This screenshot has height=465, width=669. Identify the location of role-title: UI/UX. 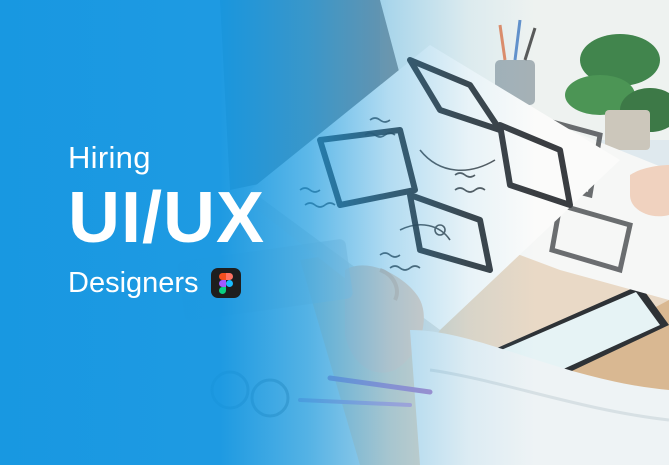
(167, 218).